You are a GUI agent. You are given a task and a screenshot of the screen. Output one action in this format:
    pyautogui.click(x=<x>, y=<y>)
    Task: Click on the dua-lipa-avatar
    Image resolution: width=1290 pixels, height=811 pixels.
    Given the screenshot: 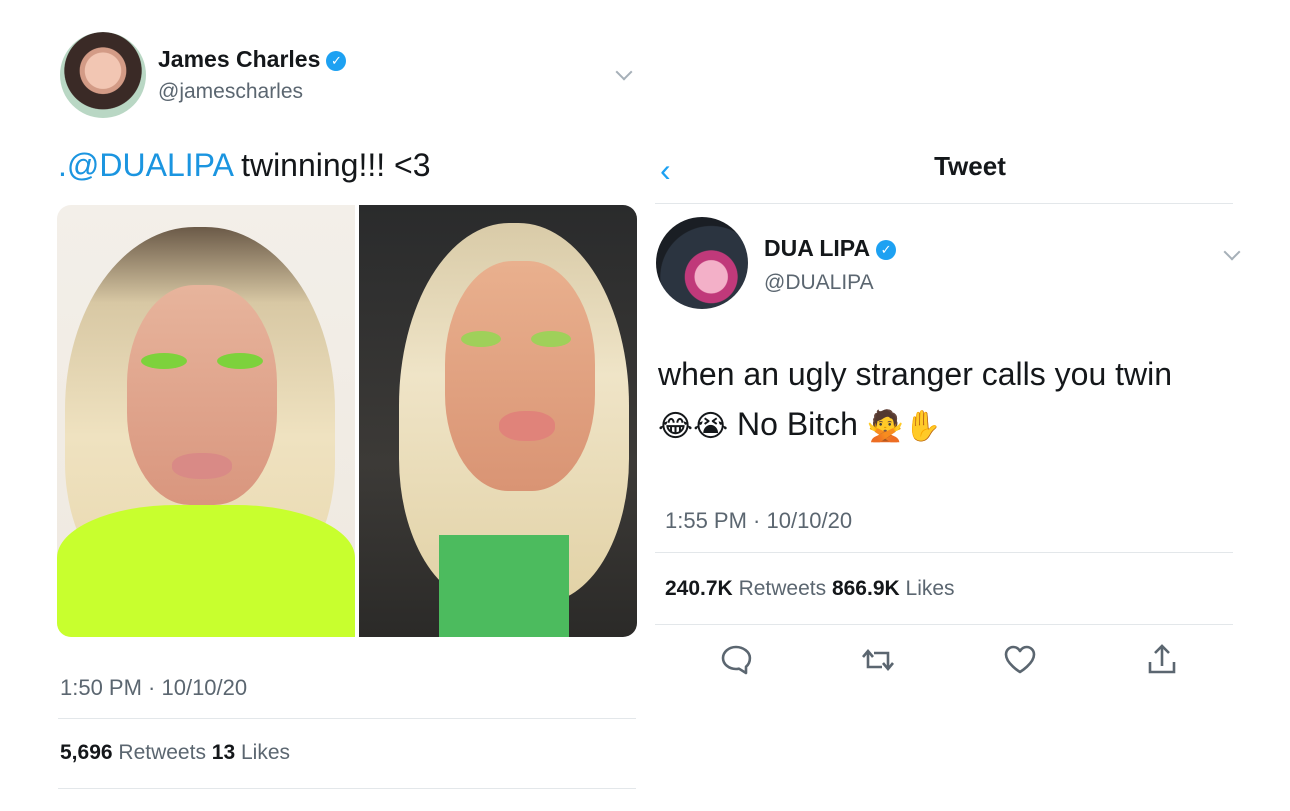 What is the action you would take?
    pyautogui.click(x=702, y=263)
    